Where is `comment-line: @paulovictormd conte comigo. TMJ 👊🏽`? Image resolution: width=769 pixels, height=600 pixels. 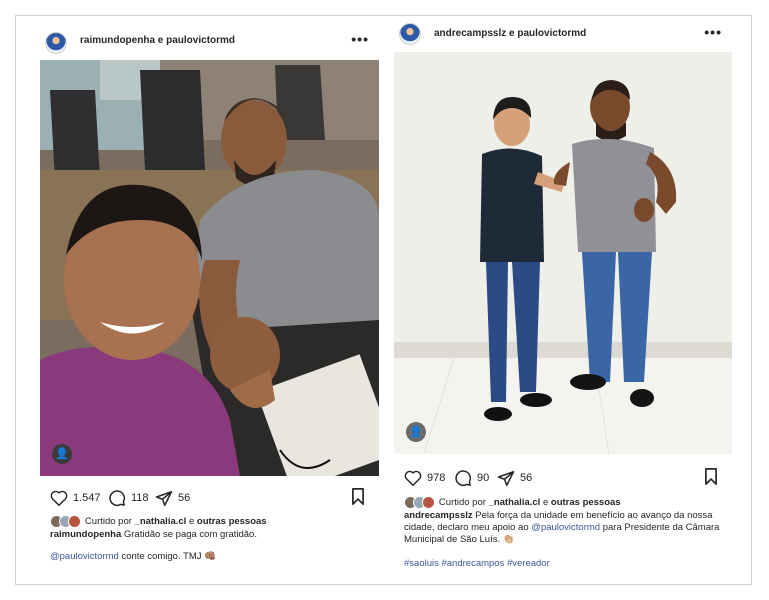 comment-line: @paulovictormd conte comigo. TMJ 👊🏽 is located at coordinates (133, 556).